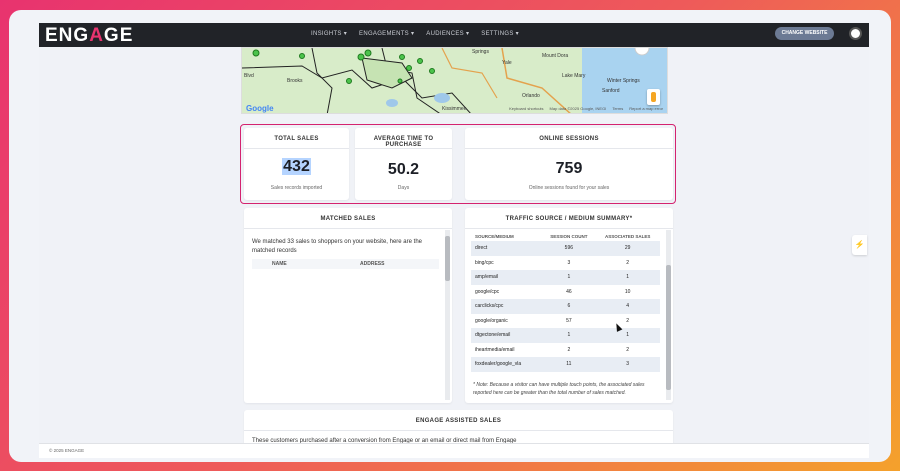 The width and height of the screenshot is (900, 471). What do you see at coordinates (855, 33) in the screenshot?
I see `user-avatar-icon` at bounding box center [855, 33].